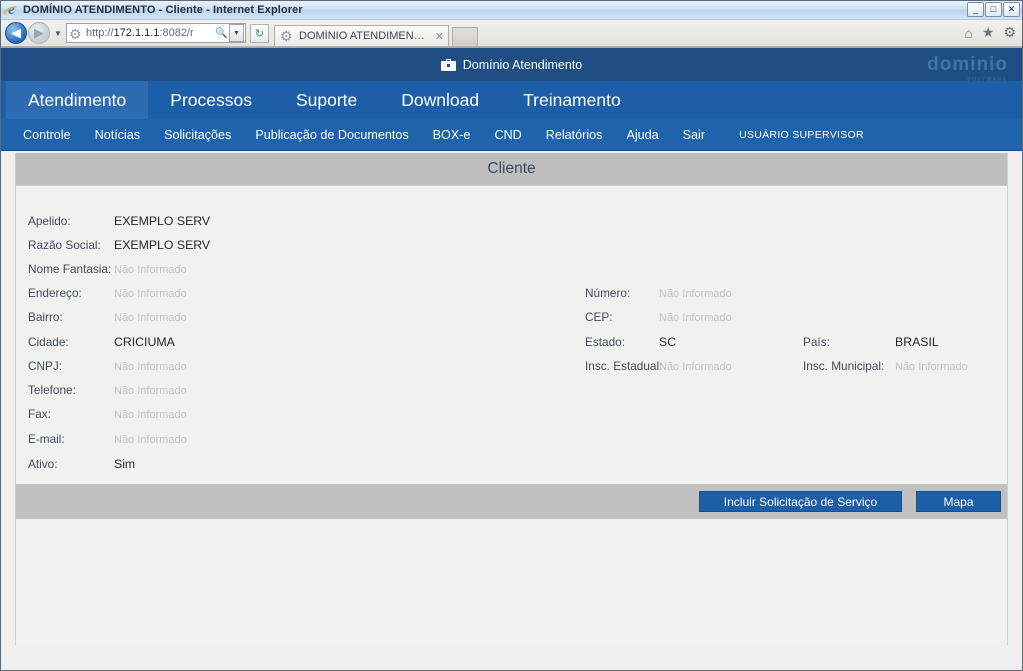  Describe the element at coordinates (465, 36) in the screenshot. I see `new-tab-button` at that location.